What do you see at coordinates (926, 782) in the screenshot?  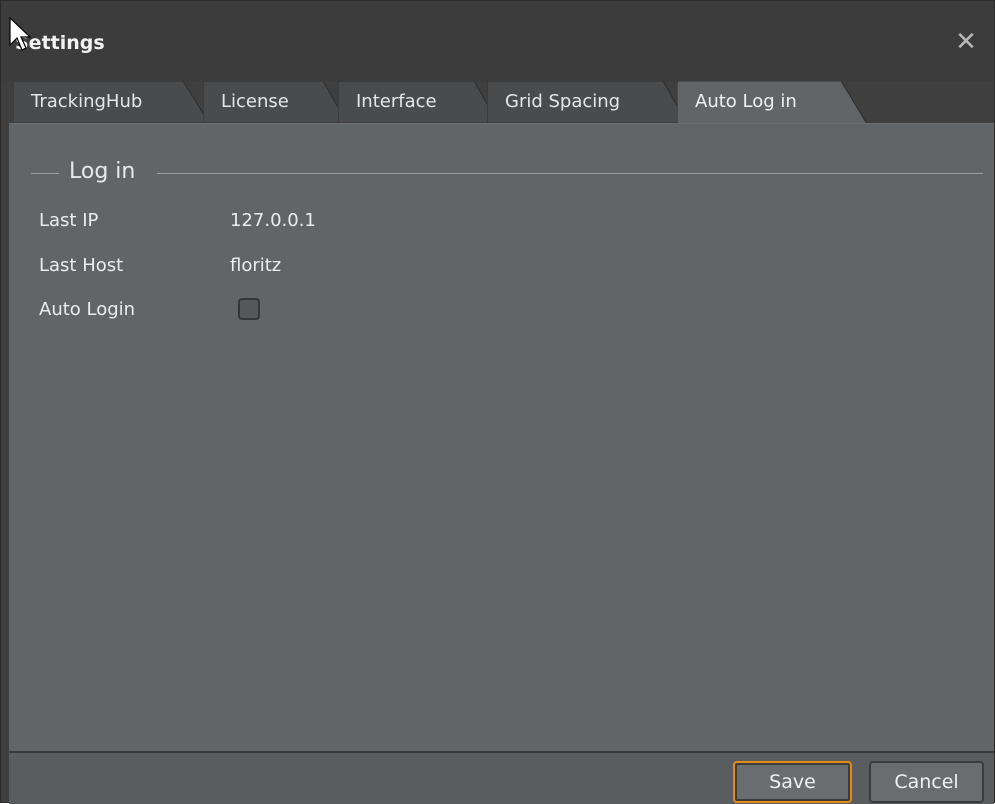 I see `cancel-button: Cancel` at bounding box center [926, 782].